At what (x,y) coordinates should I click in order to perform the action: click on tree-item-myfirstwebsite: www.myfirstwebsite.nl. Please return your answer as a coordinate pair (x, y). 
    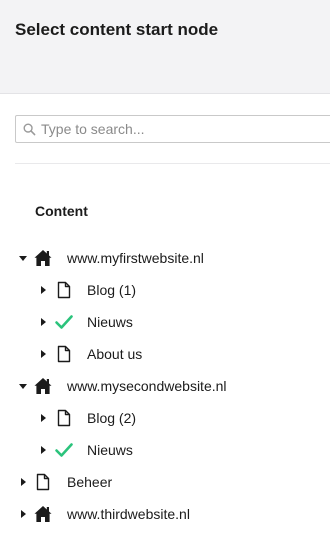
    Looking at the image, I should click on (165, 258).